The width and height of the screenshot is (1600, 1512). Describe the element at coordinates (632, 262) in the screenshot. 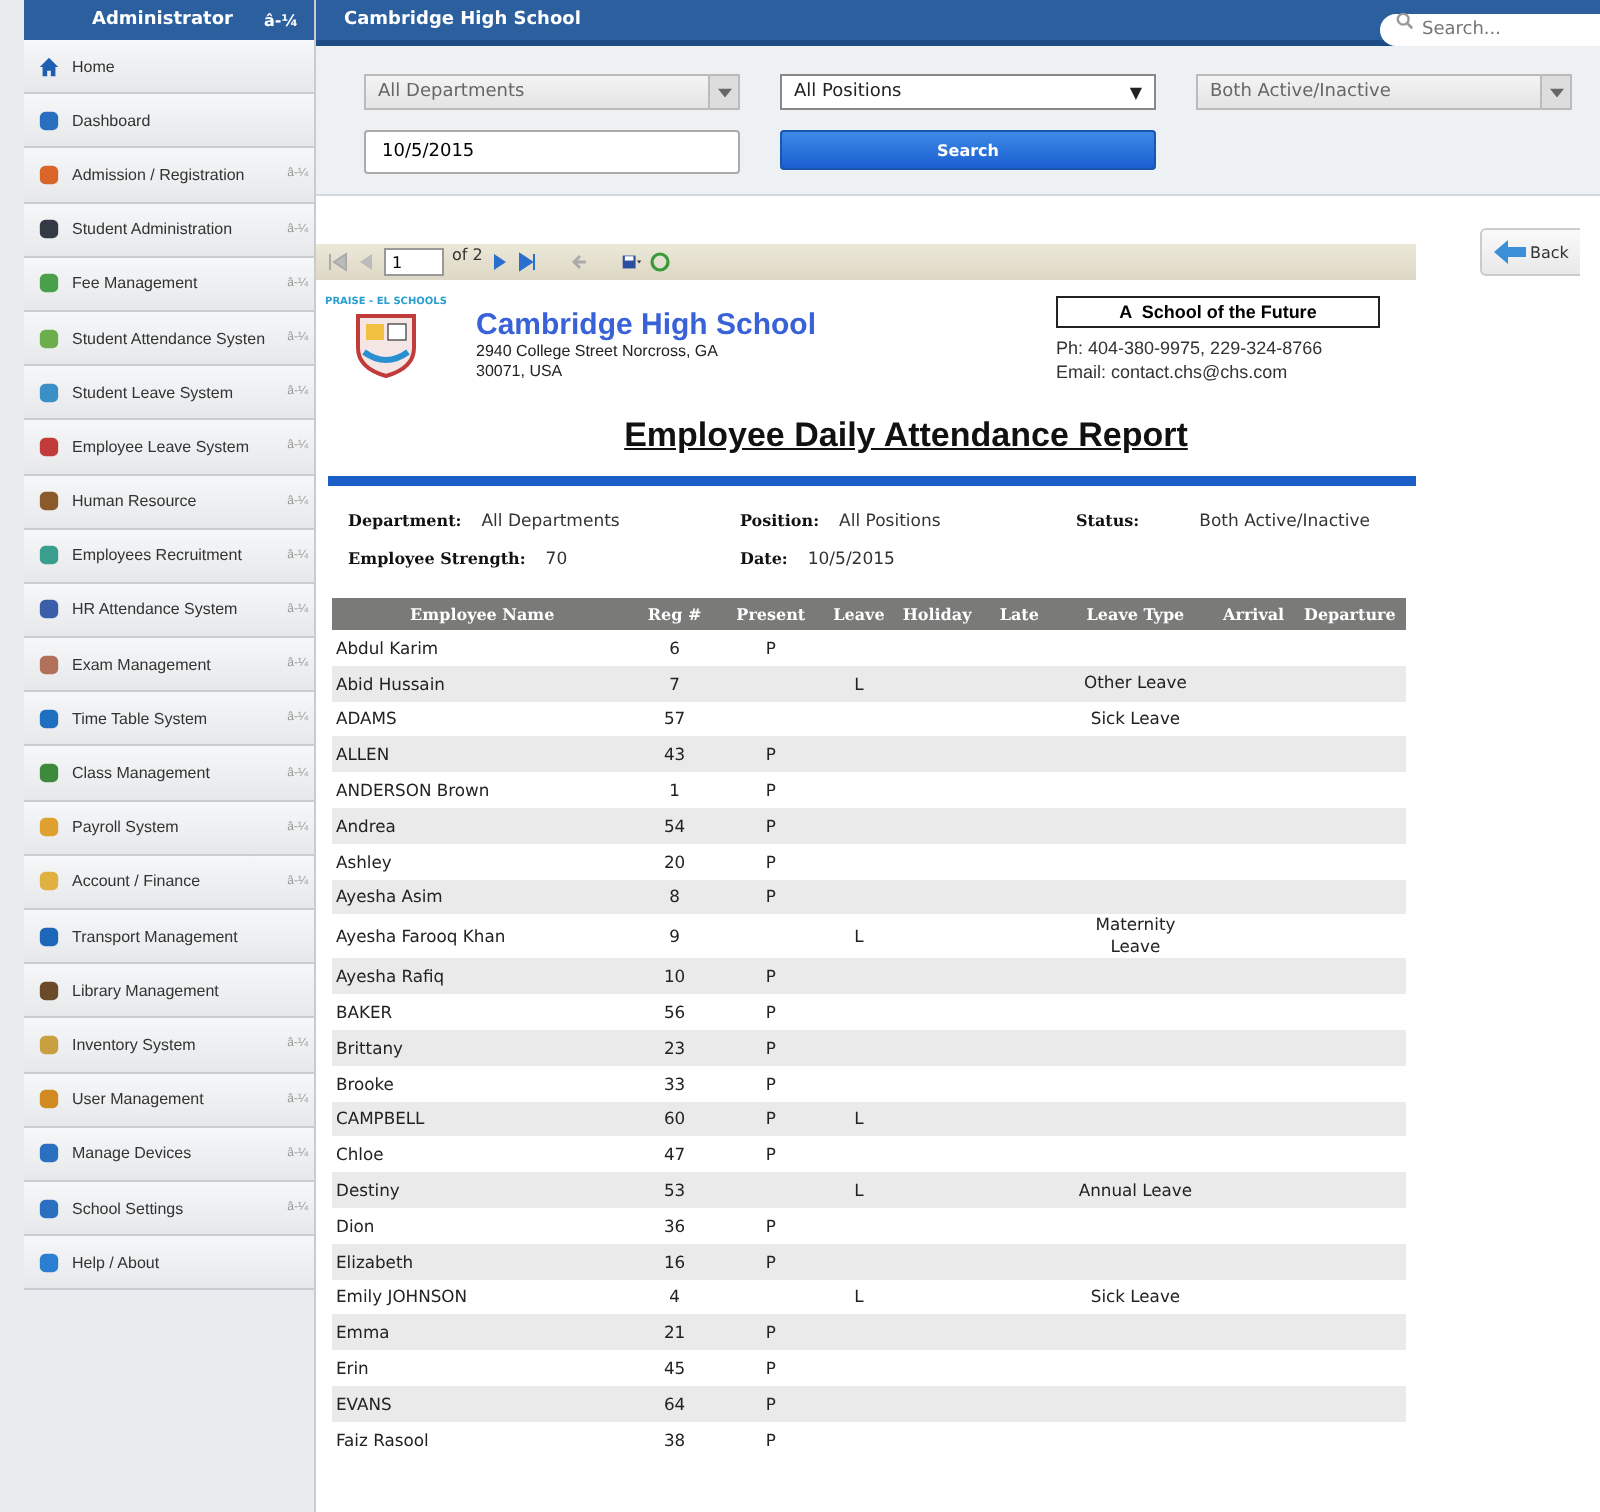

I see `save-icon` at that location.